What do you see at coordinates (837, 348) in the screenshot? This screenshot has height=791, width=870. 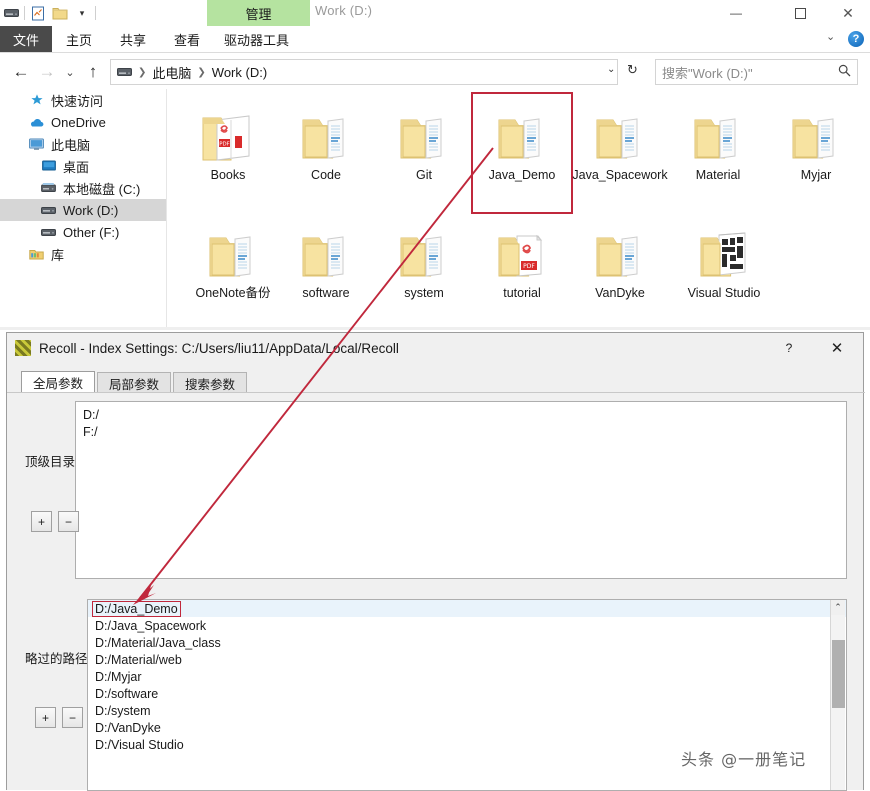 I see `dialog-close-button: ✕` at bounding box center [837, 348].